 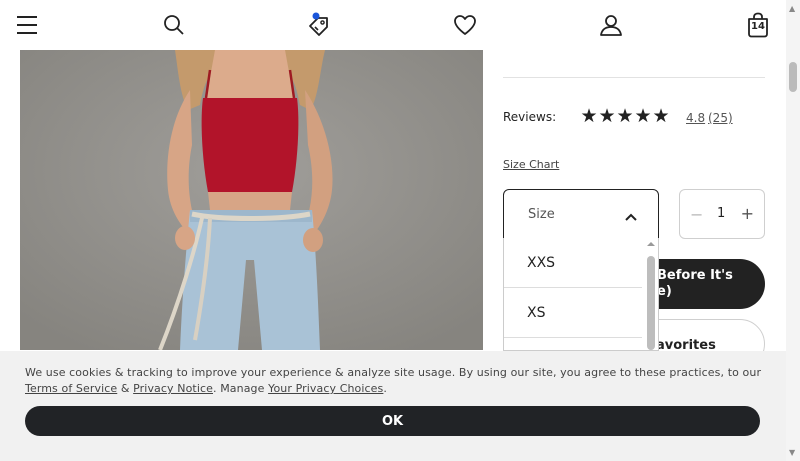 I want to click on heart-icon, so click(x=465, y=25).